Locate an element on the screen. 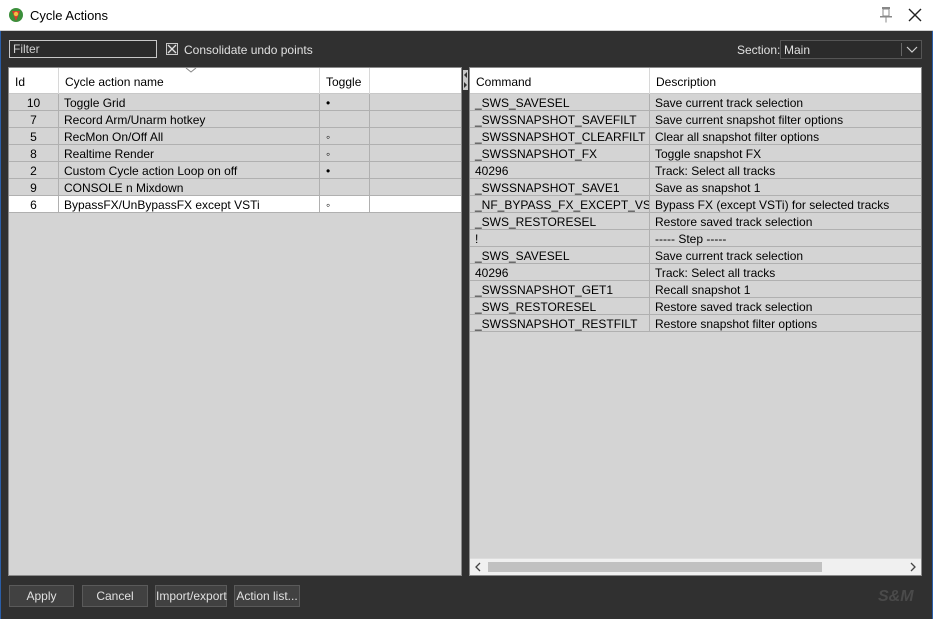  table-row: _SWSSNAPSHOT_GET1 Recall snapshot 1 is located at coordinates (695, 289).